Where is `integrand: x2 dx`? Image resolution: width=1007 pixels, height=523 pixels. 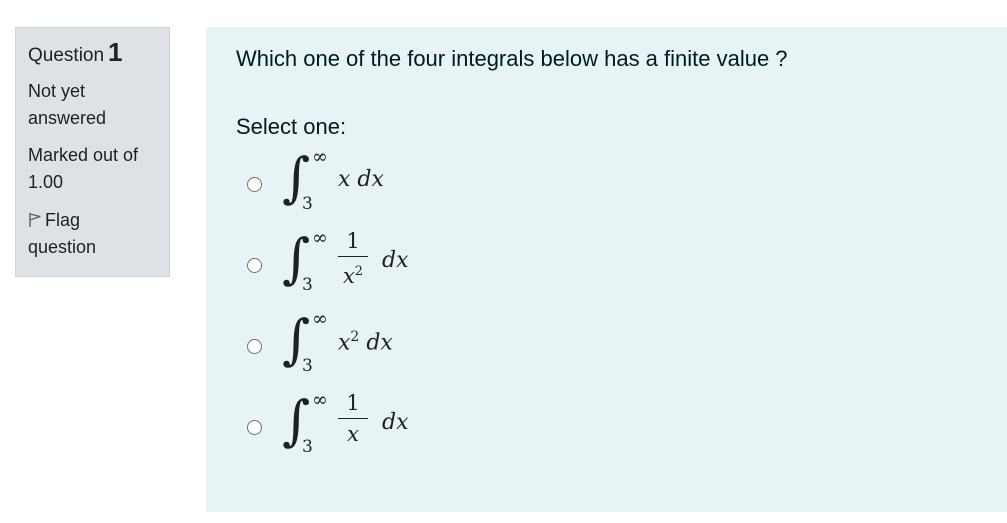
integrand: x2 dx is located at coordinates (365, 342).